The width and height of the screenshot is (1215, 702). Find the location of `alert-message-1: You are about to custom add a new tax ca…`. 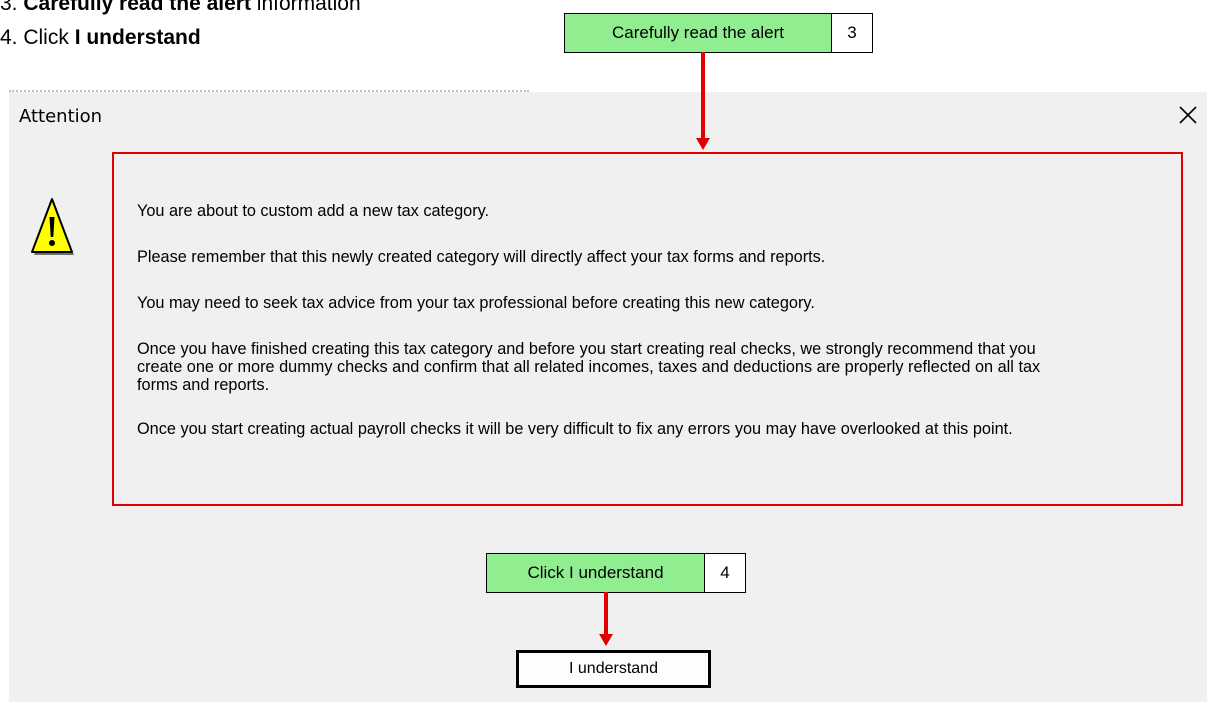

alert-message-1: You are about to custom add a new tax ca… is located at coordinates (313, 211).